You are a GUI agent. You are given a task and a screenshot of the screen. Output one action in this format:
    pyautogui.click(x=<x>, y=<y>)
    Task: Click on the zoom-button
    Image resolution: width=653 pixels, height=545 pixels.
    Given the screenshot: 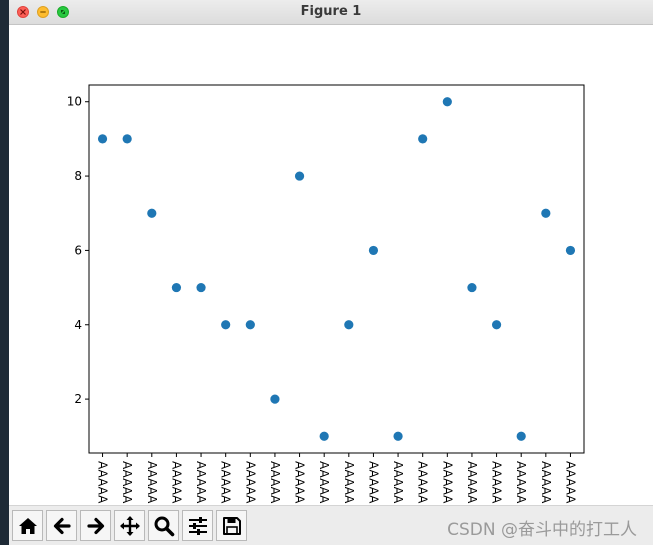 What is the action you would take?
    pyautogui.click(x=163, y=525)
    